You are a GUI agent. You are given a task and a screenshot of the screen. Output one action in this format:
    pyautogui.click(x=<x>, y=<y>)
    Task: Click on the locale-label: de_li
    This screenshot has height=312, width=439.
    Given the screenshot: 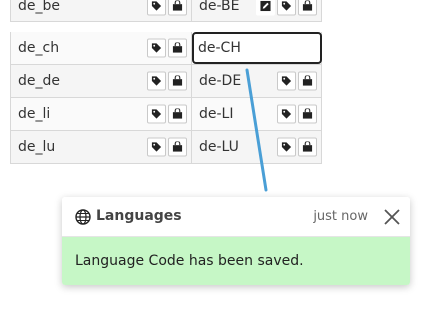 What is the action you would take?
    pyautogui.click(x=34, y=114)
    